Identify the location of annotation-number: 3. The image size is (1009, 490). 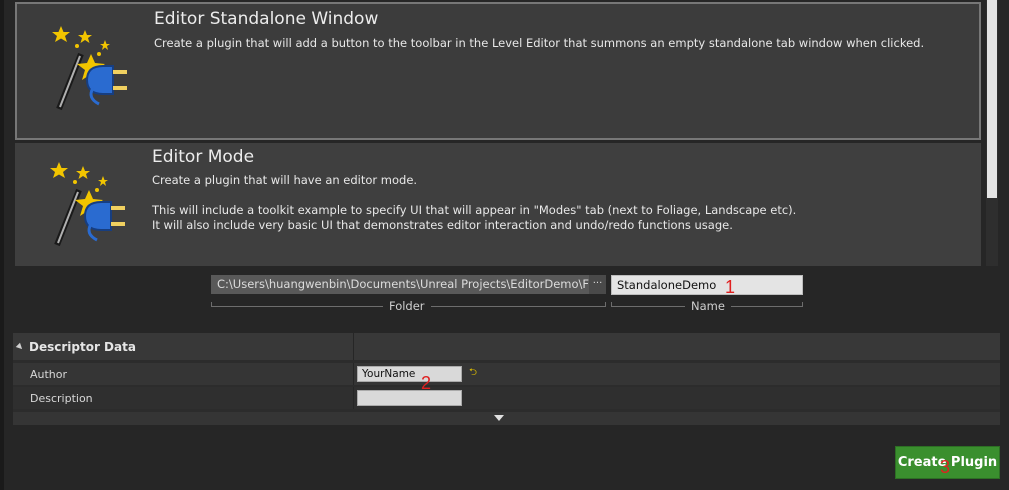
(945, 467).